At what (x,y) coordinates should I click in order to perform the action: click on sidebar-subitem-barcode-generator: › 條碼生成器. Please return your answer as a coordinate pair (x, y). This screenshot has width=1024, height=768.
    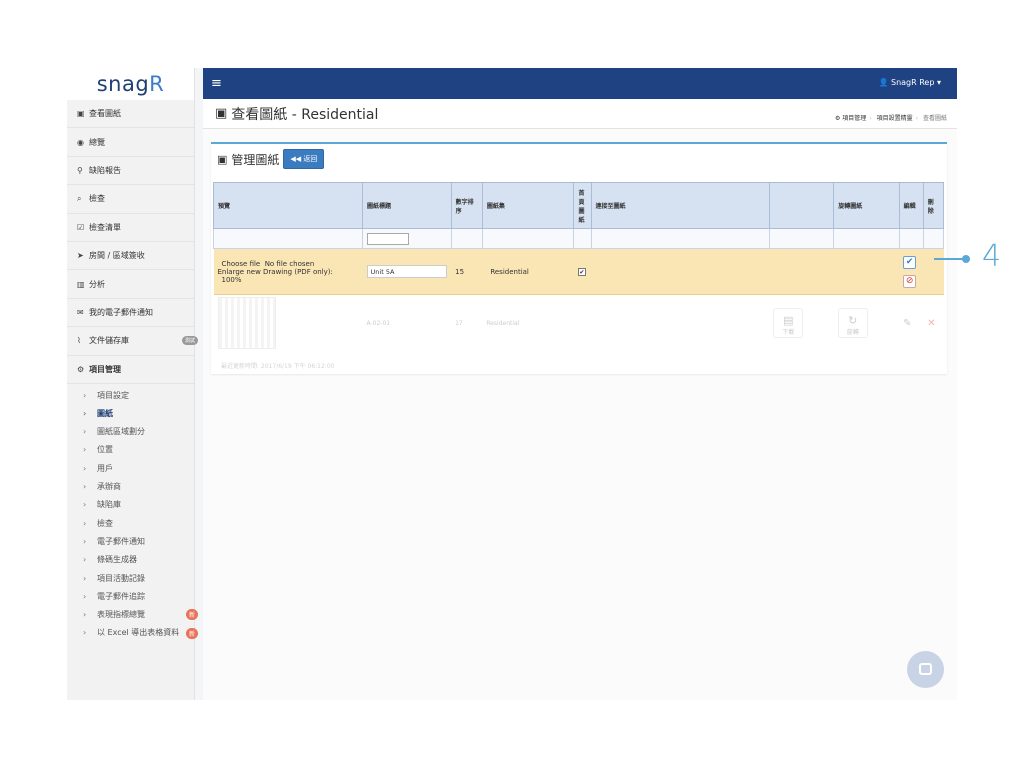
    Looking at the image, I should click on (130, 560).